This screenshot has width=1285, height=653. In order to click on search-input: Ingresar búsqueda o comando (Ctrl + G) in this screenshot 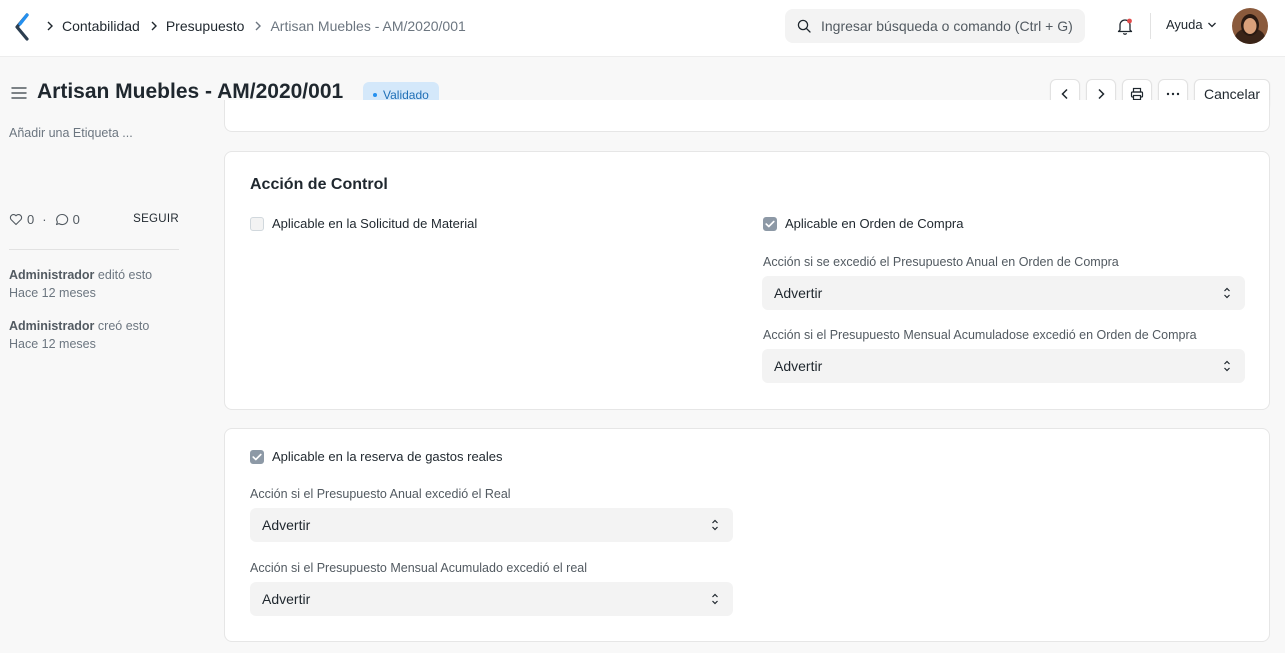, I will do `click(935, 26)`.